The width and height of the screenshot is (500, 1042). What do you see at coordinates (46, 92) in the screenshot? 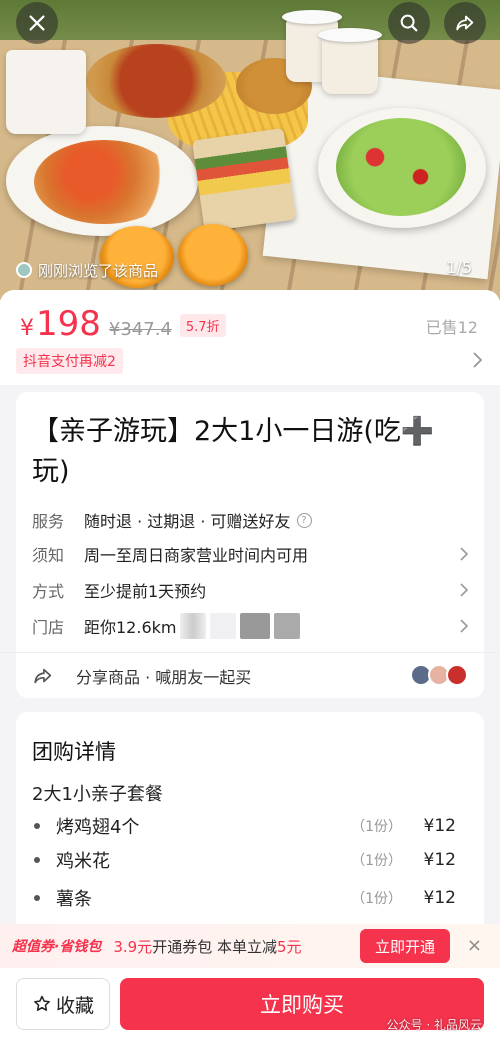
I see `photo-drink-cup` at bounding box center [46, 92].